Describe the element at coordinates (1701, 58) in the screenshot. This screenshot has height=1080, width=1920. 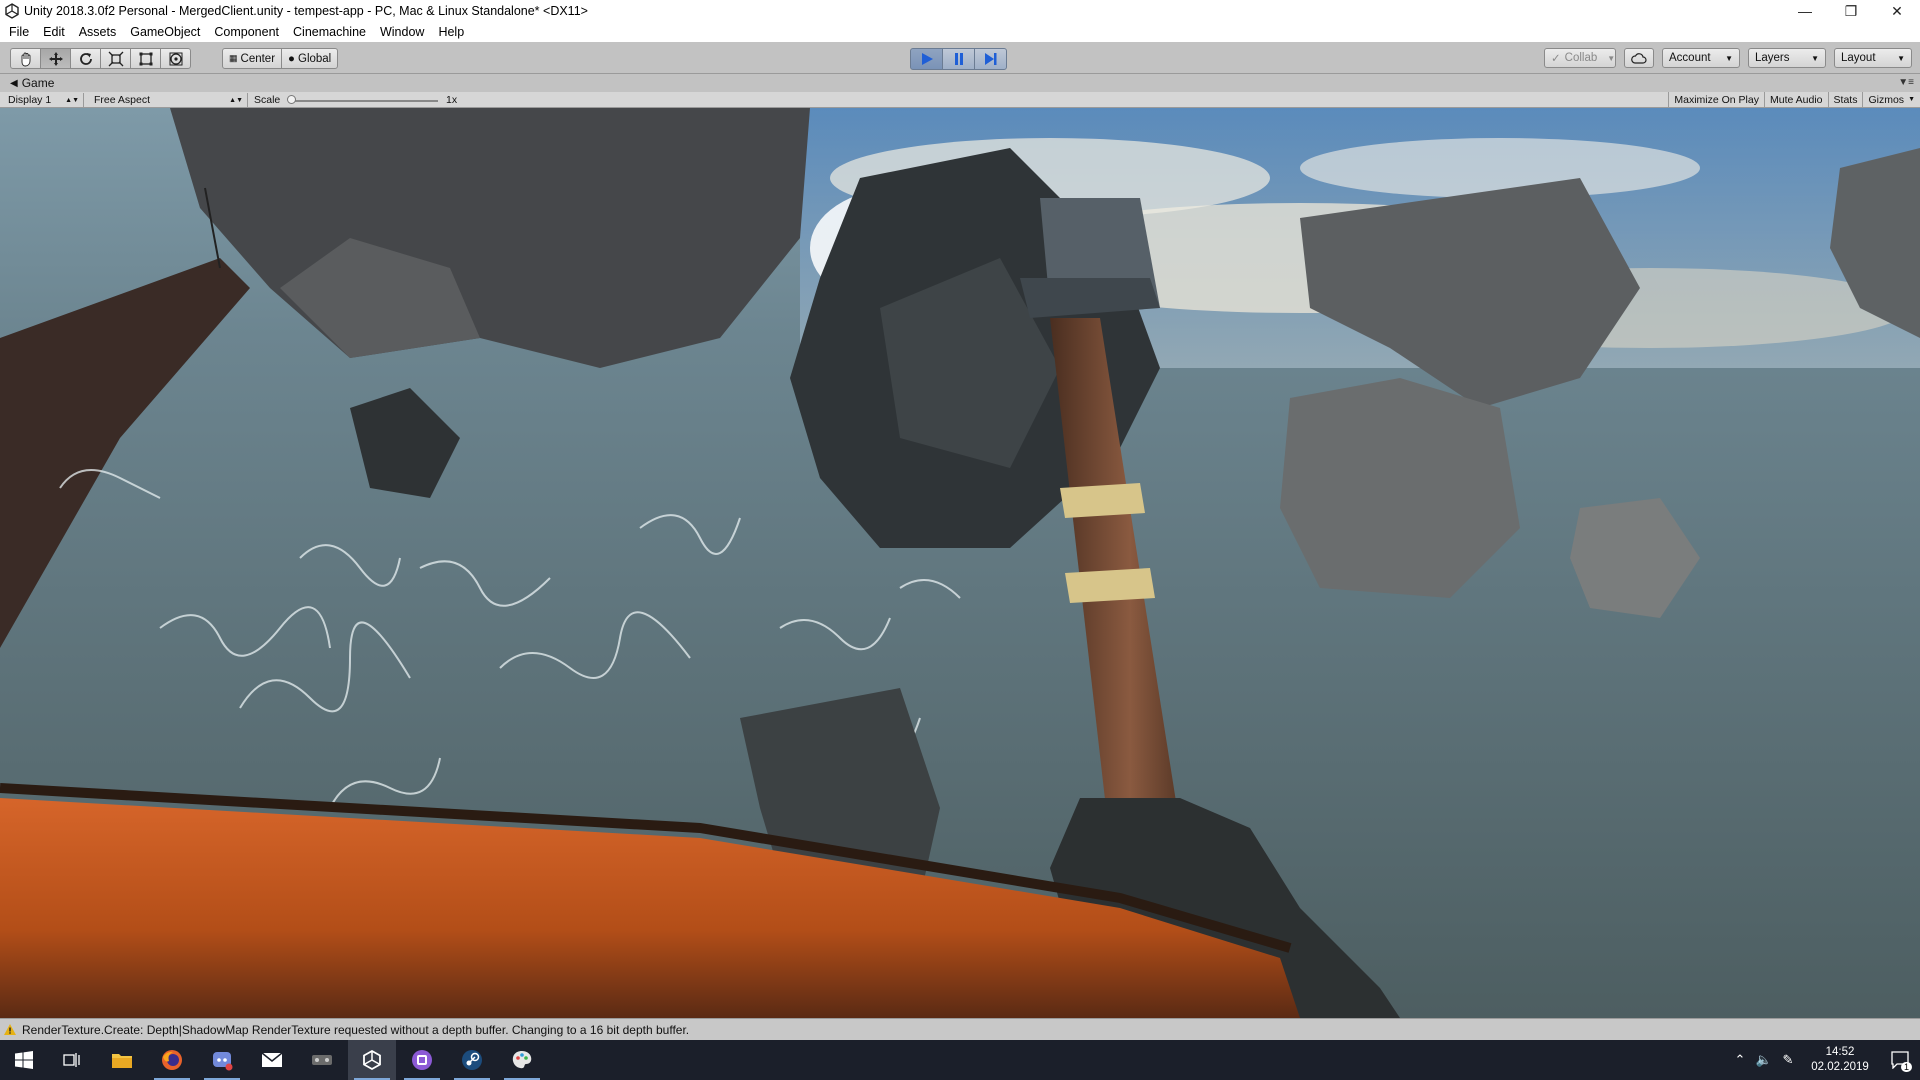
I see `account-dropdown: Account ▼` at that location.